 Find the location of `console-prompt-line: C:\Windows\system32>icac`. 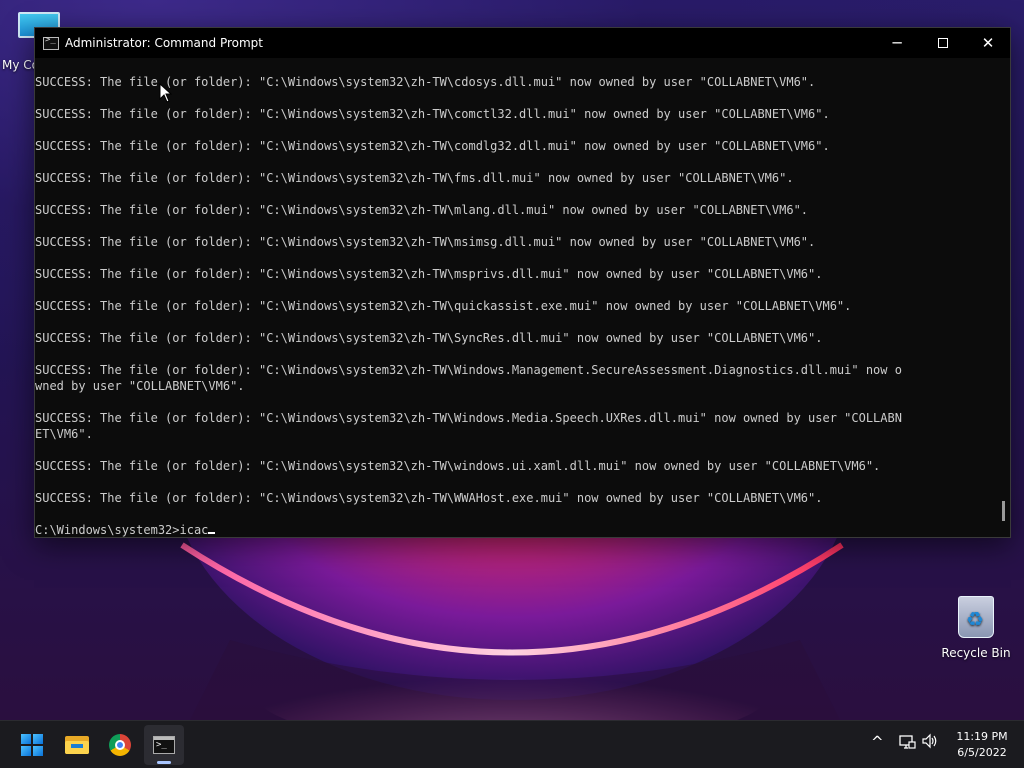

console-prompt-line: C:\Windows\system32>icac is located at coordinates (516, 530).